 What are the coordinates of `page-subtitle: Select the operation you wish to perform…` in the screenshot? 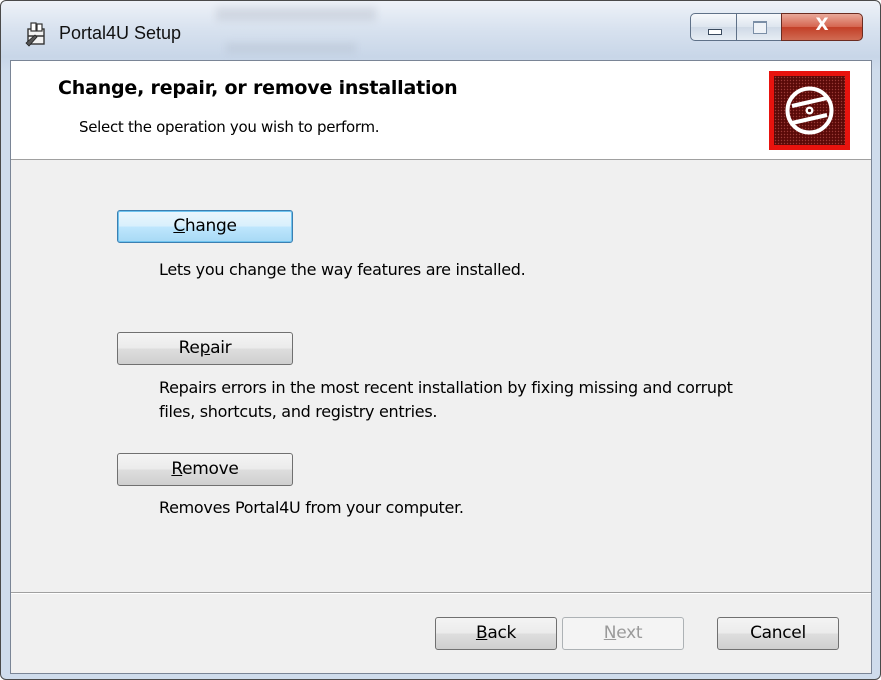 It's located at (229, 127).